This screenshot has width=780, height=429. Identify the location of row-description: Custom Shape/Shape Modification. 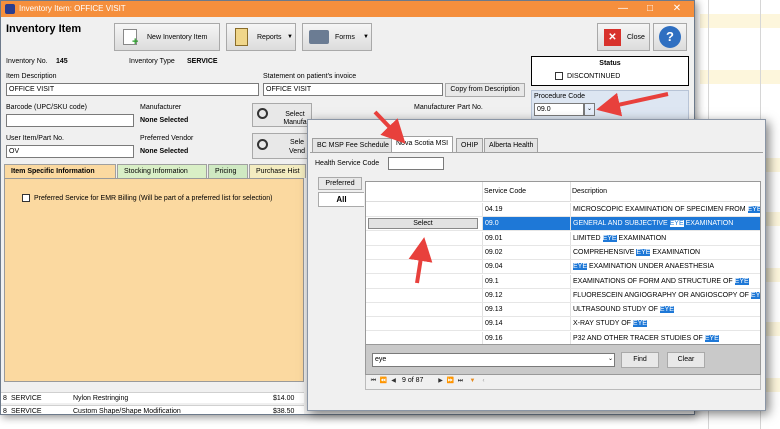
(127, 411).